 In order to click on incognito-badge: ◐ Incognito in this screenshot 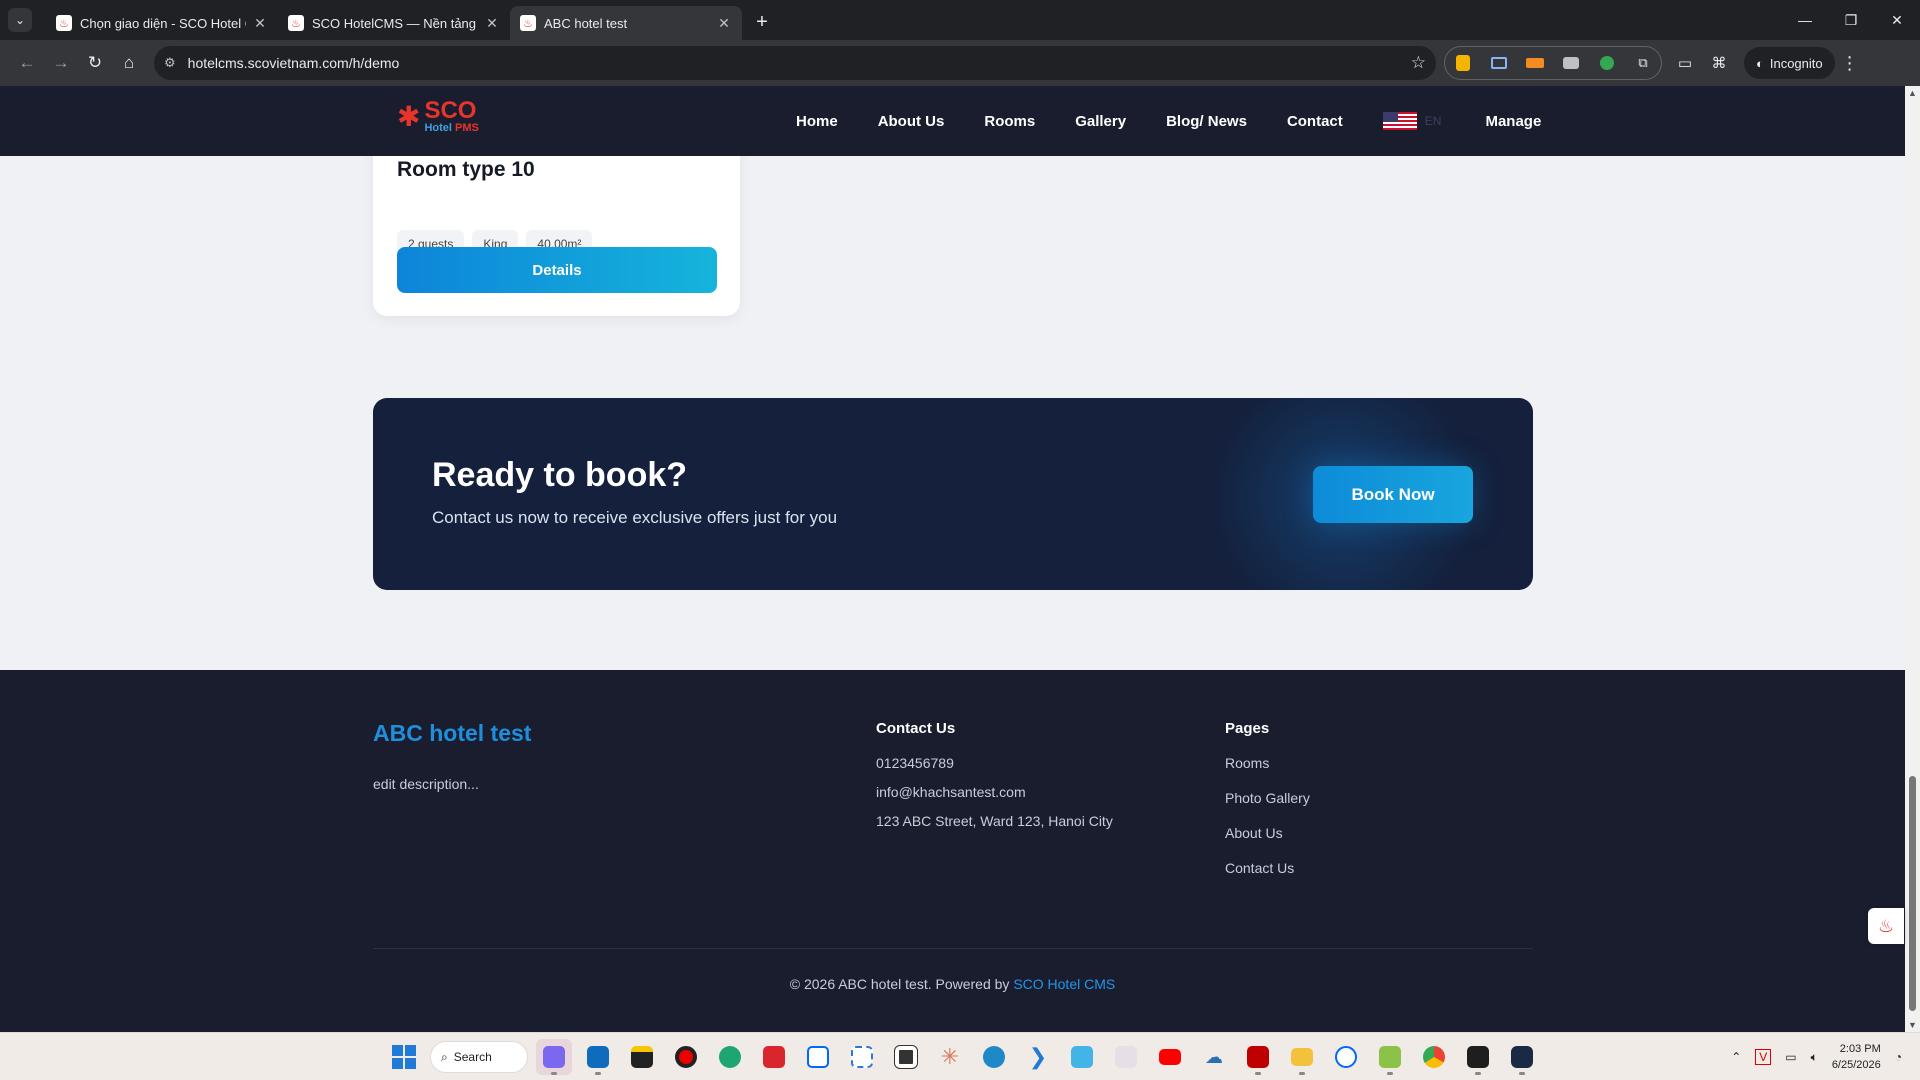, I will do `click(1789, 63)`.